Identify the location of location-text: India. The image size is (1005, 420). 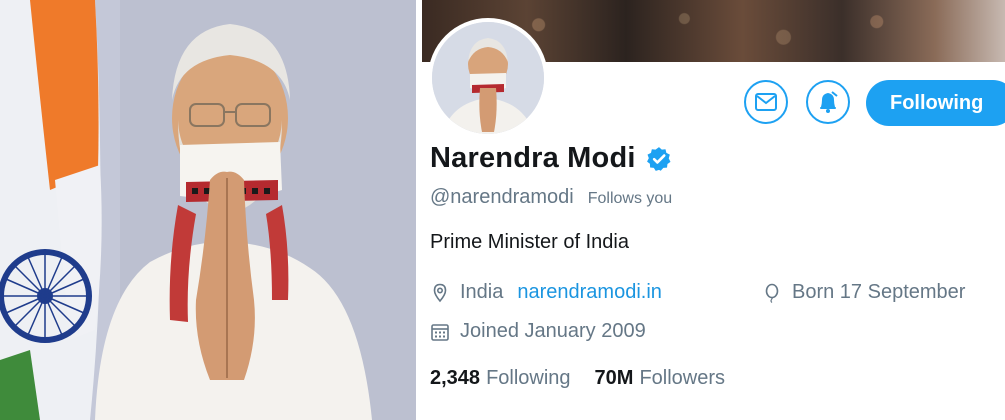
(482, 292).